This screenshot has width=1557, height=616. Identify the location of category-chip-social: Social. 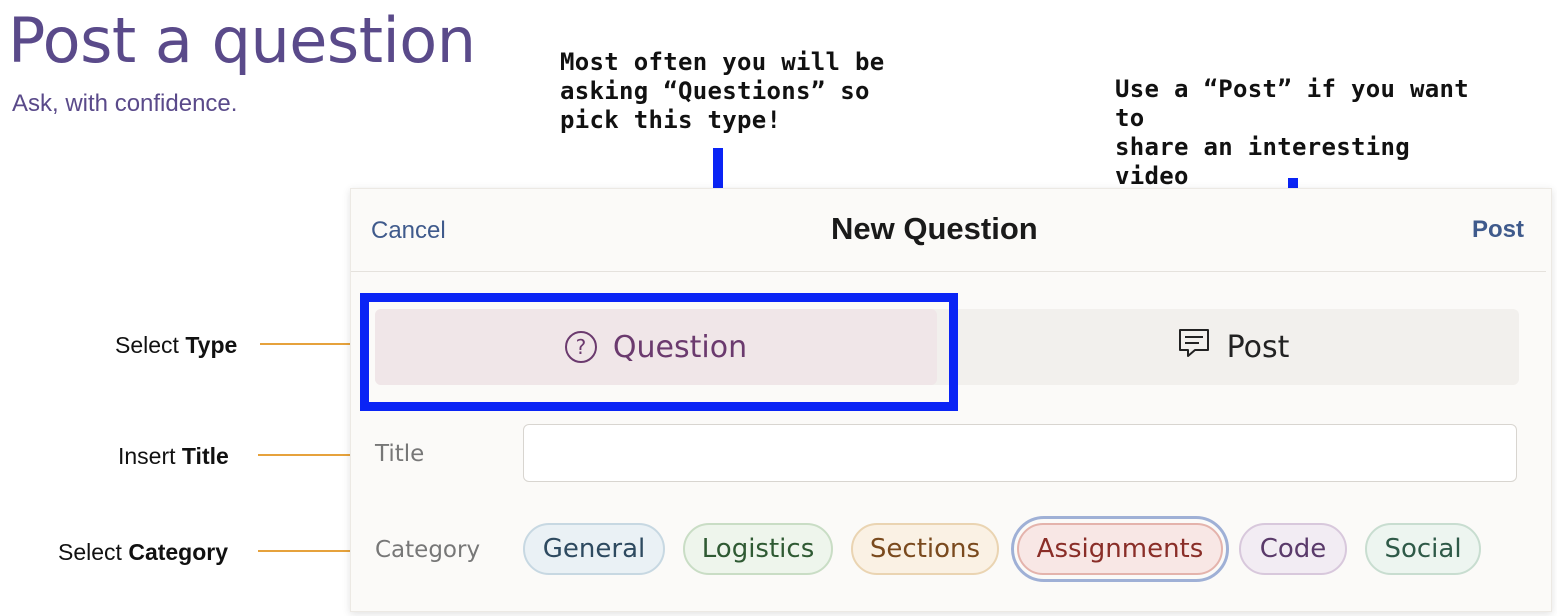
(1423, 549).